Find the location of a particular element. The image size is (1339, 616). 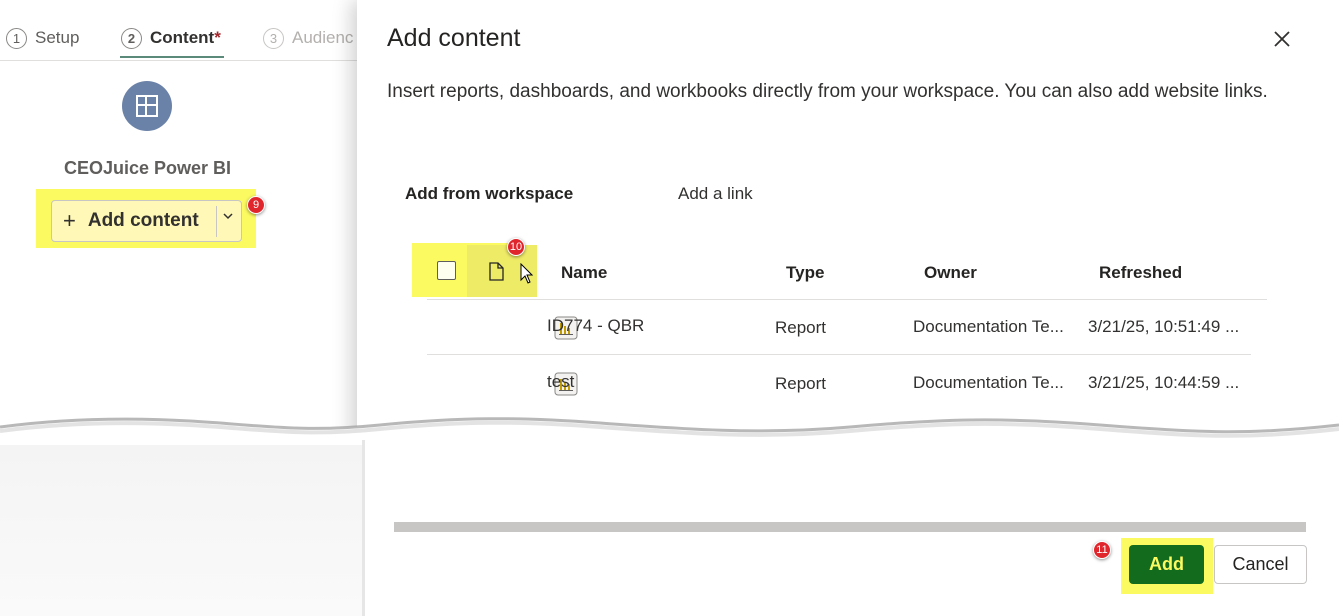

row-divider is located at coordinates (839, 354).